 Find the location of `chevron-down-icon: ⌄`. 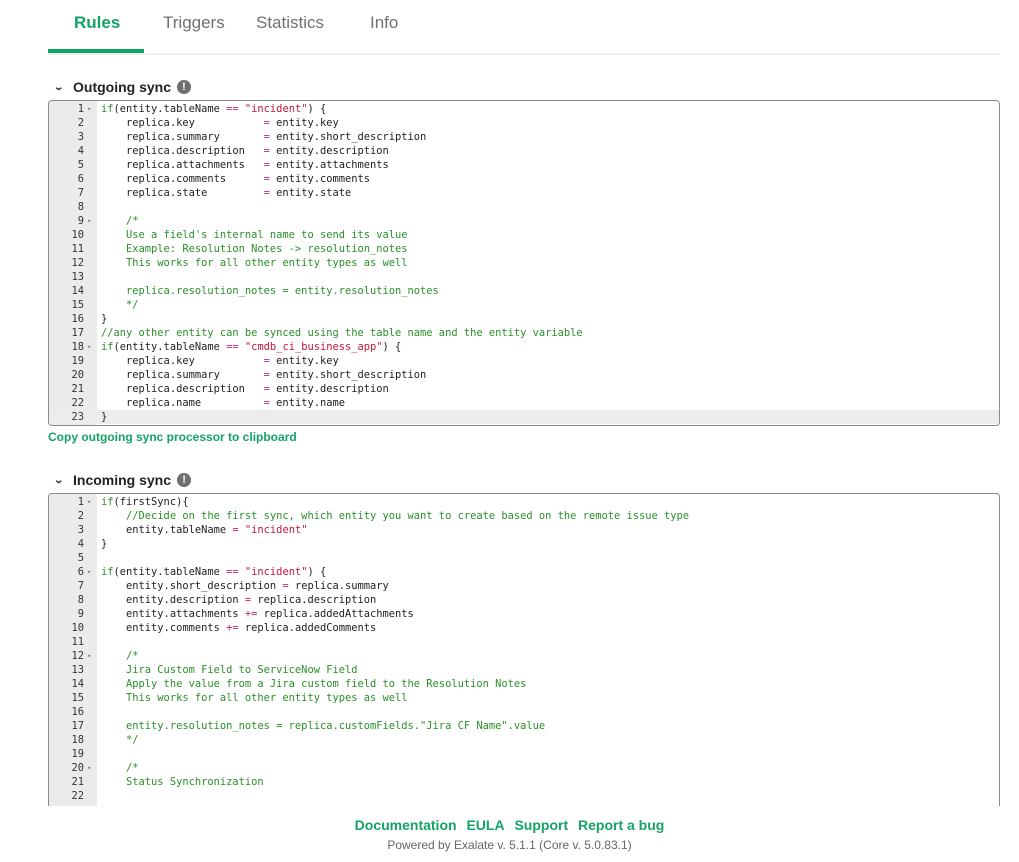

chevron-down-icon: ⌄ is located at coordinates (59, 87).